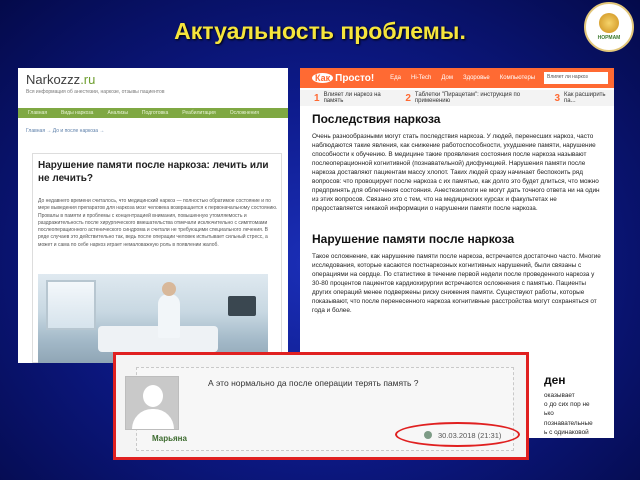  I want to click on nav-item: Главная, so click(37, 113).